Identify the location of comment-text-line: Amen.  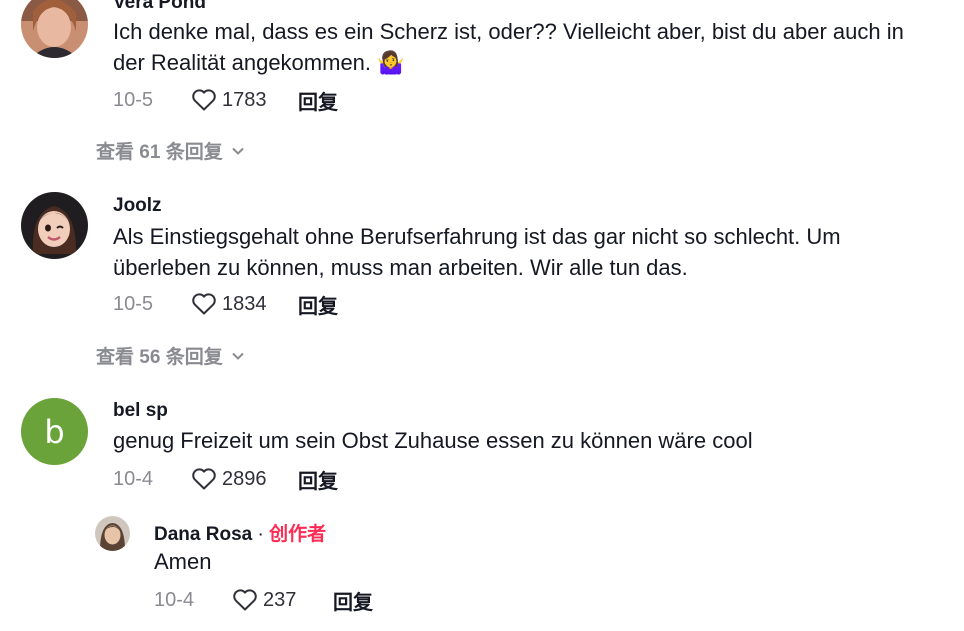
(183, 561).